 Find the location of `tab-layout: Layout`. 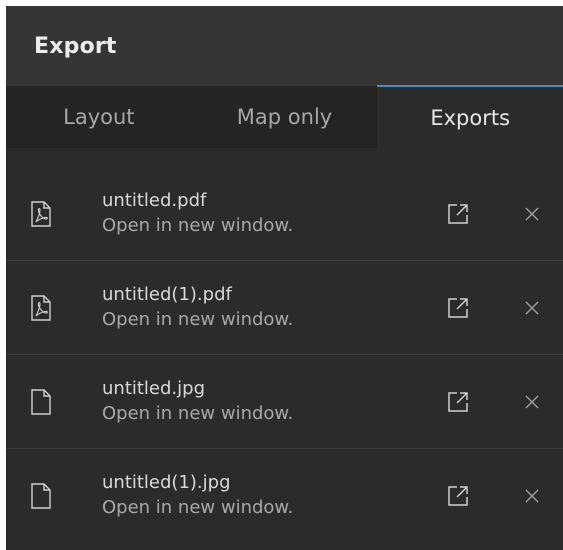

tab-layout: Layout is located at coordinates (99, 117).